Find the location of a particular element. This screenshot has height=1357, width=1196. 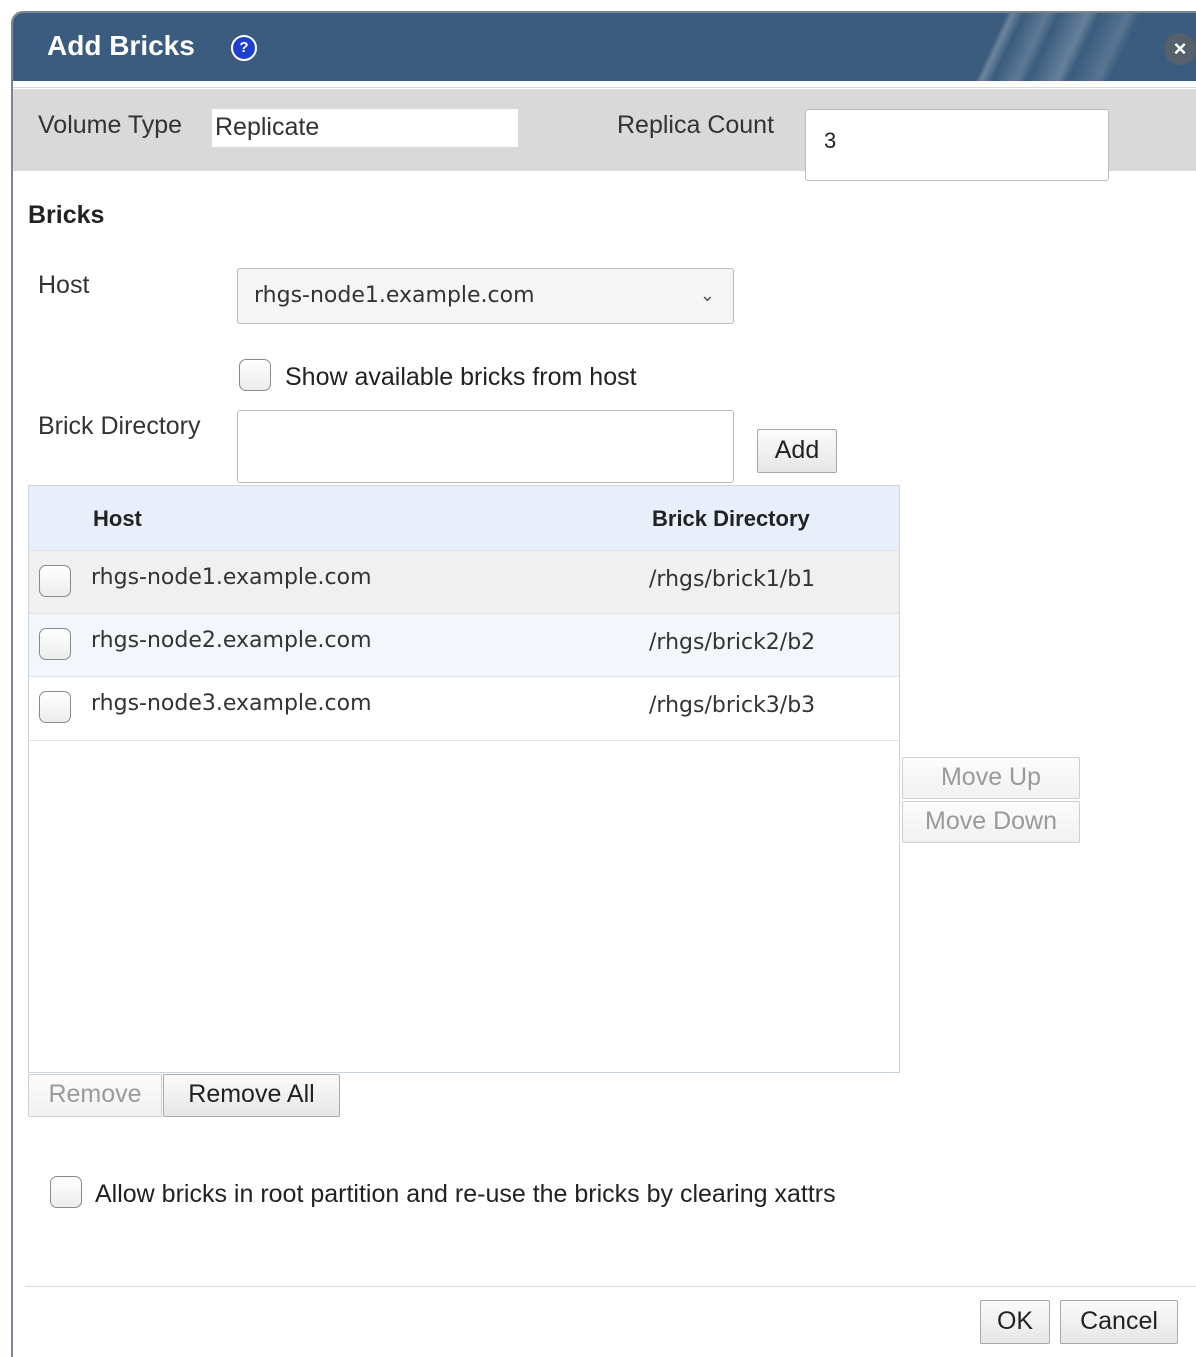

bricks-section-title: Bricks is located at coordinates (66, 215).